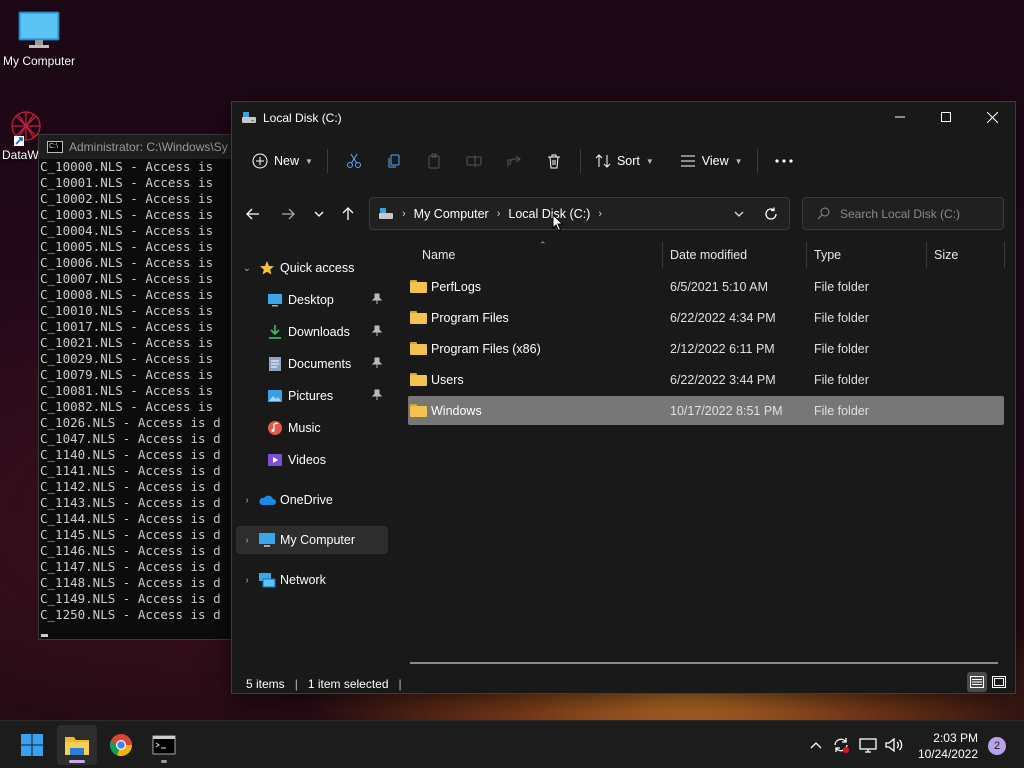 The height and width of the screenshot is (768, 1024). I want to click on notification-badge: 2, so click(997, 746).